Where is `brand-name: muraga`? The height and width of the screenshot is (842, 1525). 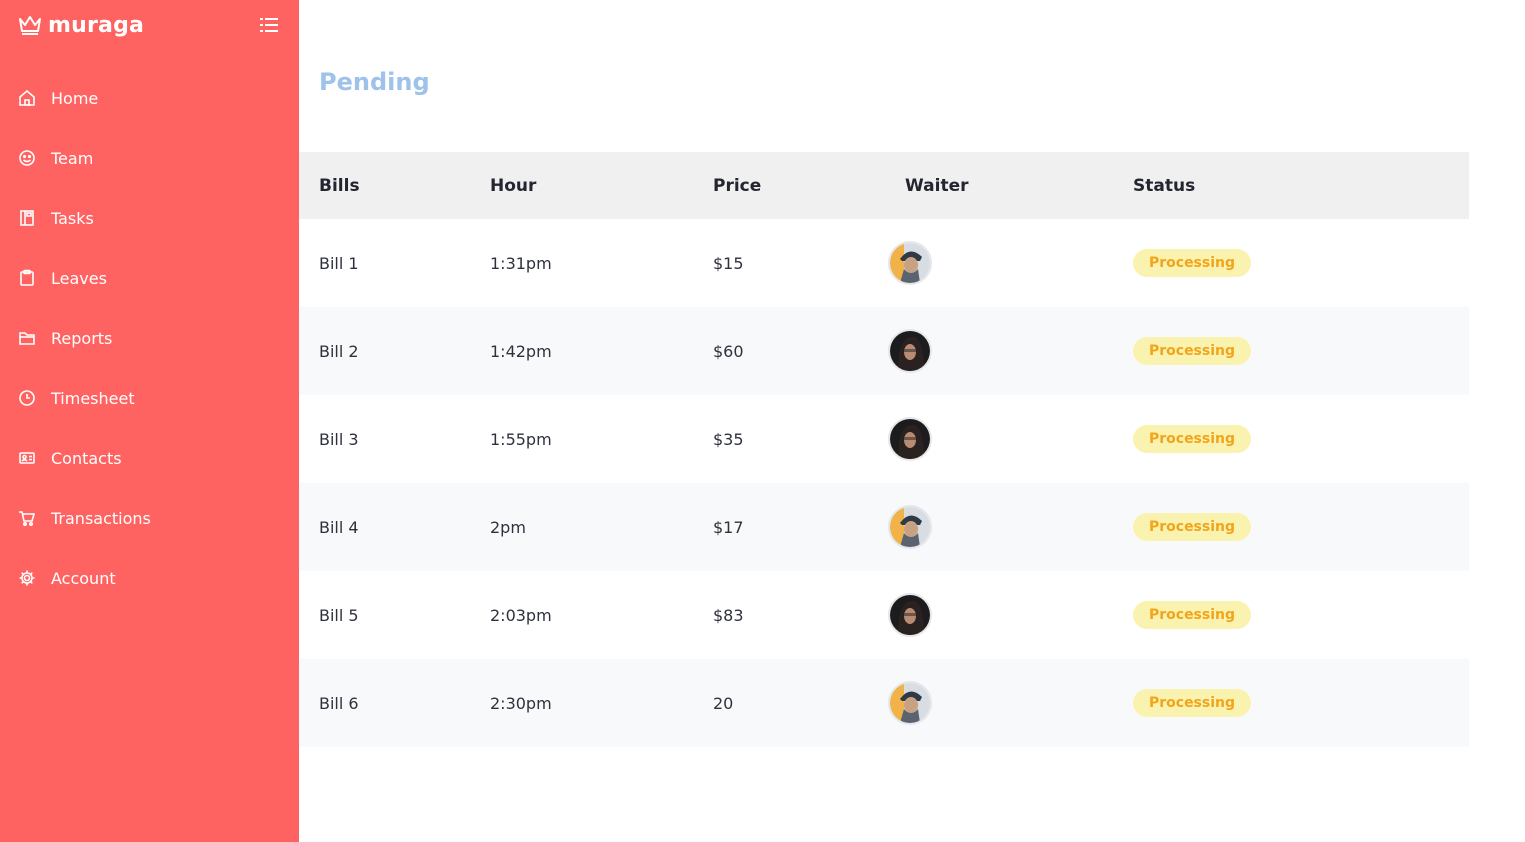
brand-name: muraga is located at coordinates (96, 25).